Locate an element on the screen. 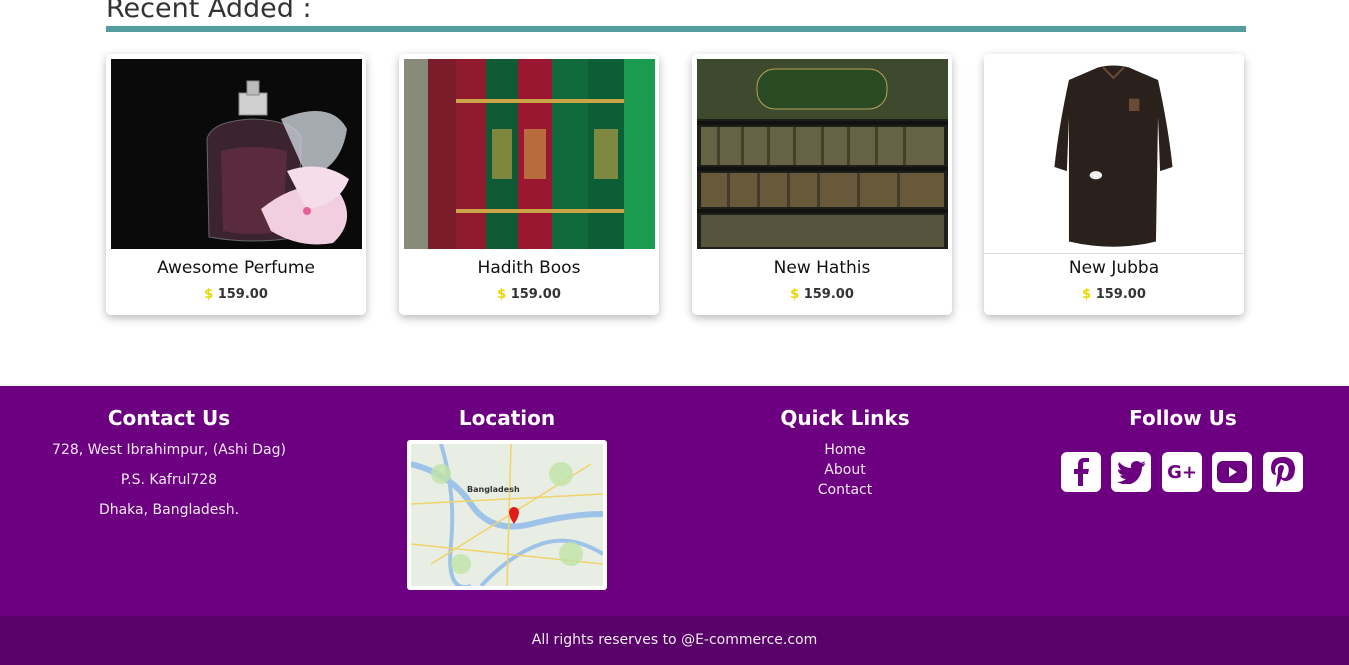 This screenshot has height=665, width=1349. quick-links-title: Quick Links is located at coordinates (845, 418).